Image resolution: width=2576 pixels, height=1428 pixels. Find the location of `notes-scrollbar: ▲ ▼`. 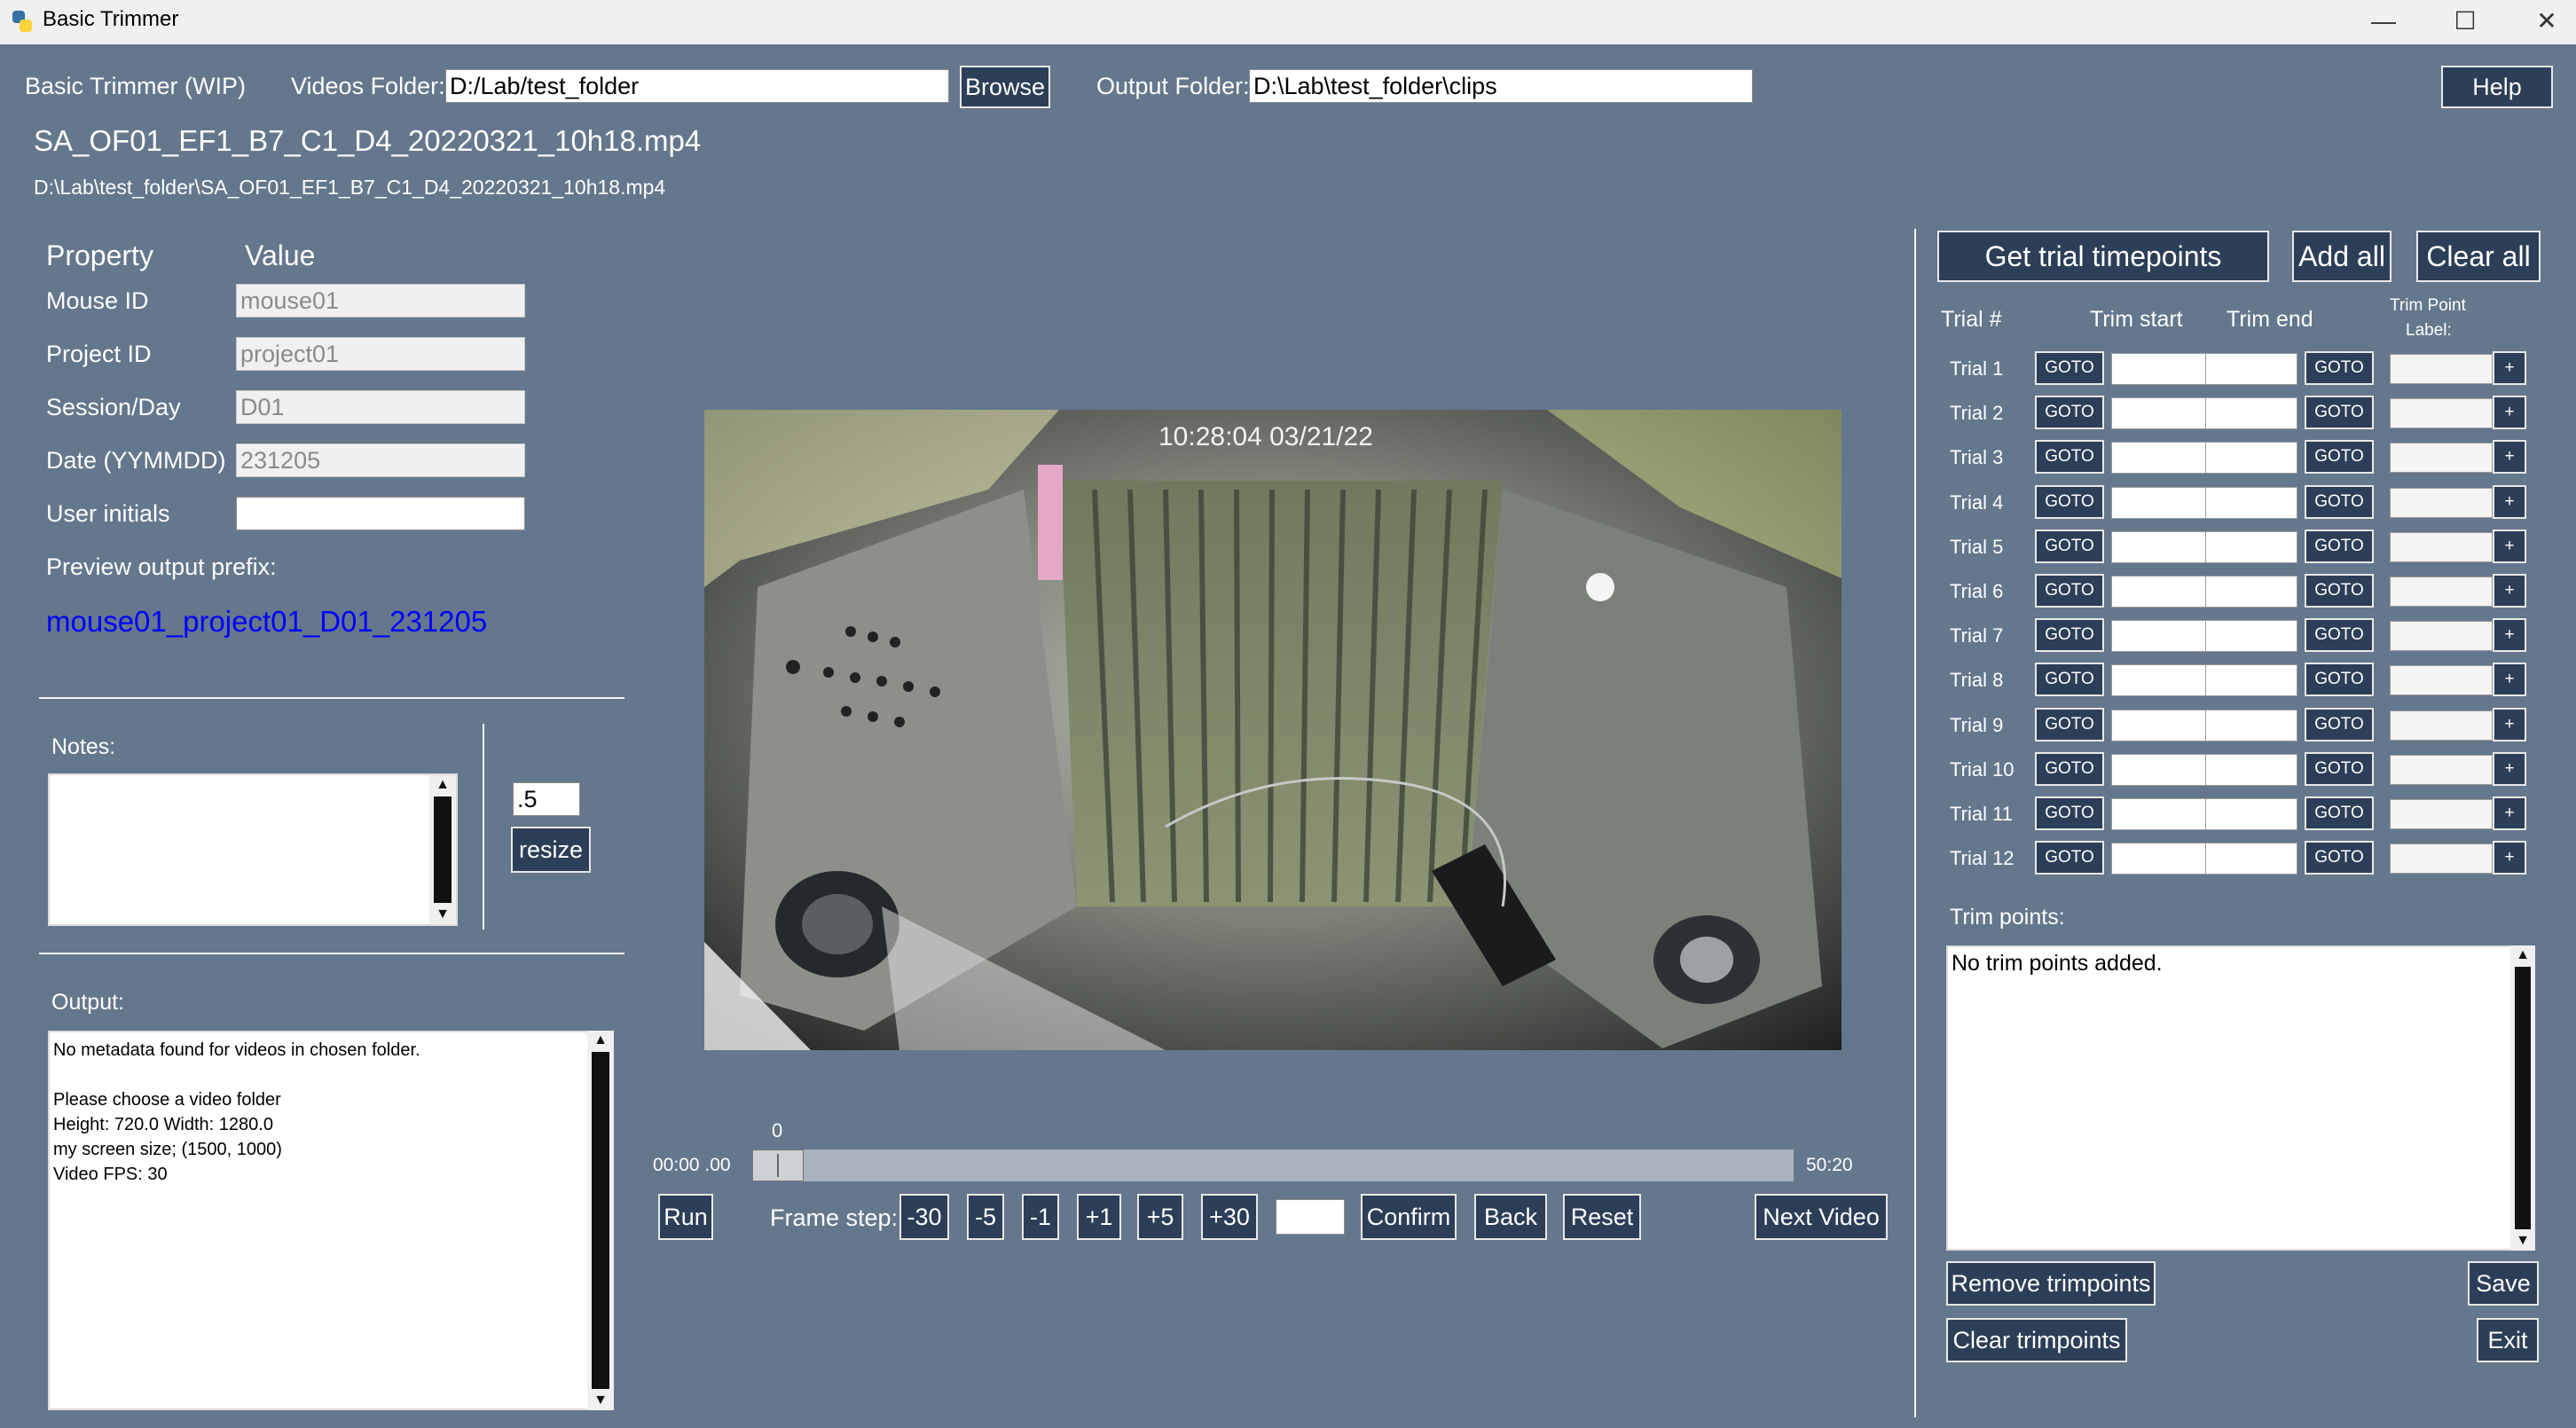

notes-scrollbar: ▲ ▼ is located at coordinates (442, 849).